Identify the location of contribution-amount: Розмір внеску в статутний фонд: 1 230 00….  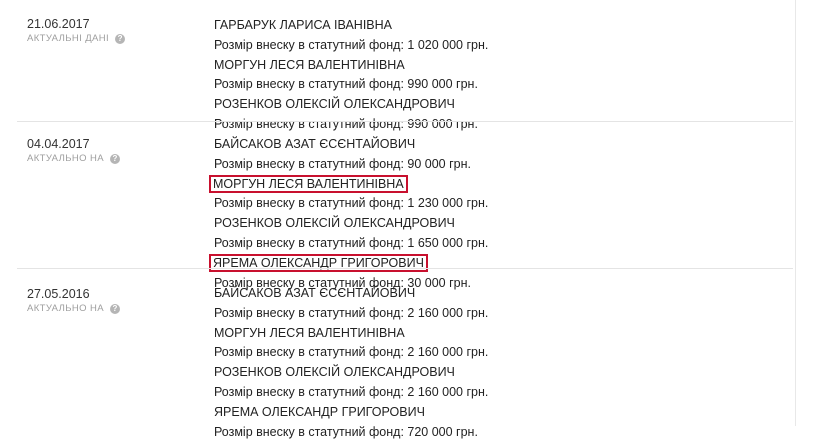
(351, 203).